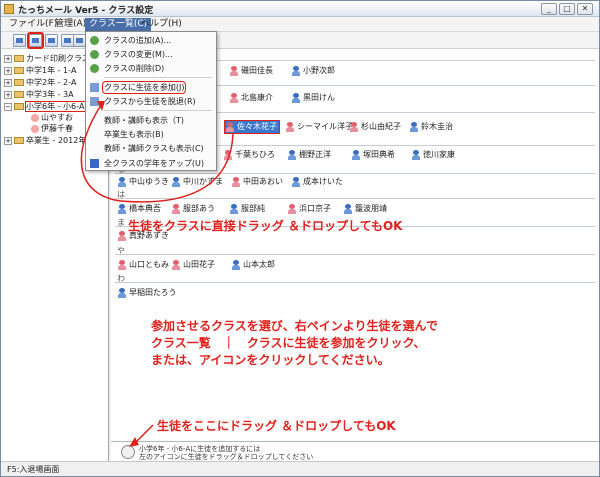  What do you see at coordinates (300, 468) in the screenshot?
I see `status-bar: F5:入退場画面` at bounding box center [300, 468].